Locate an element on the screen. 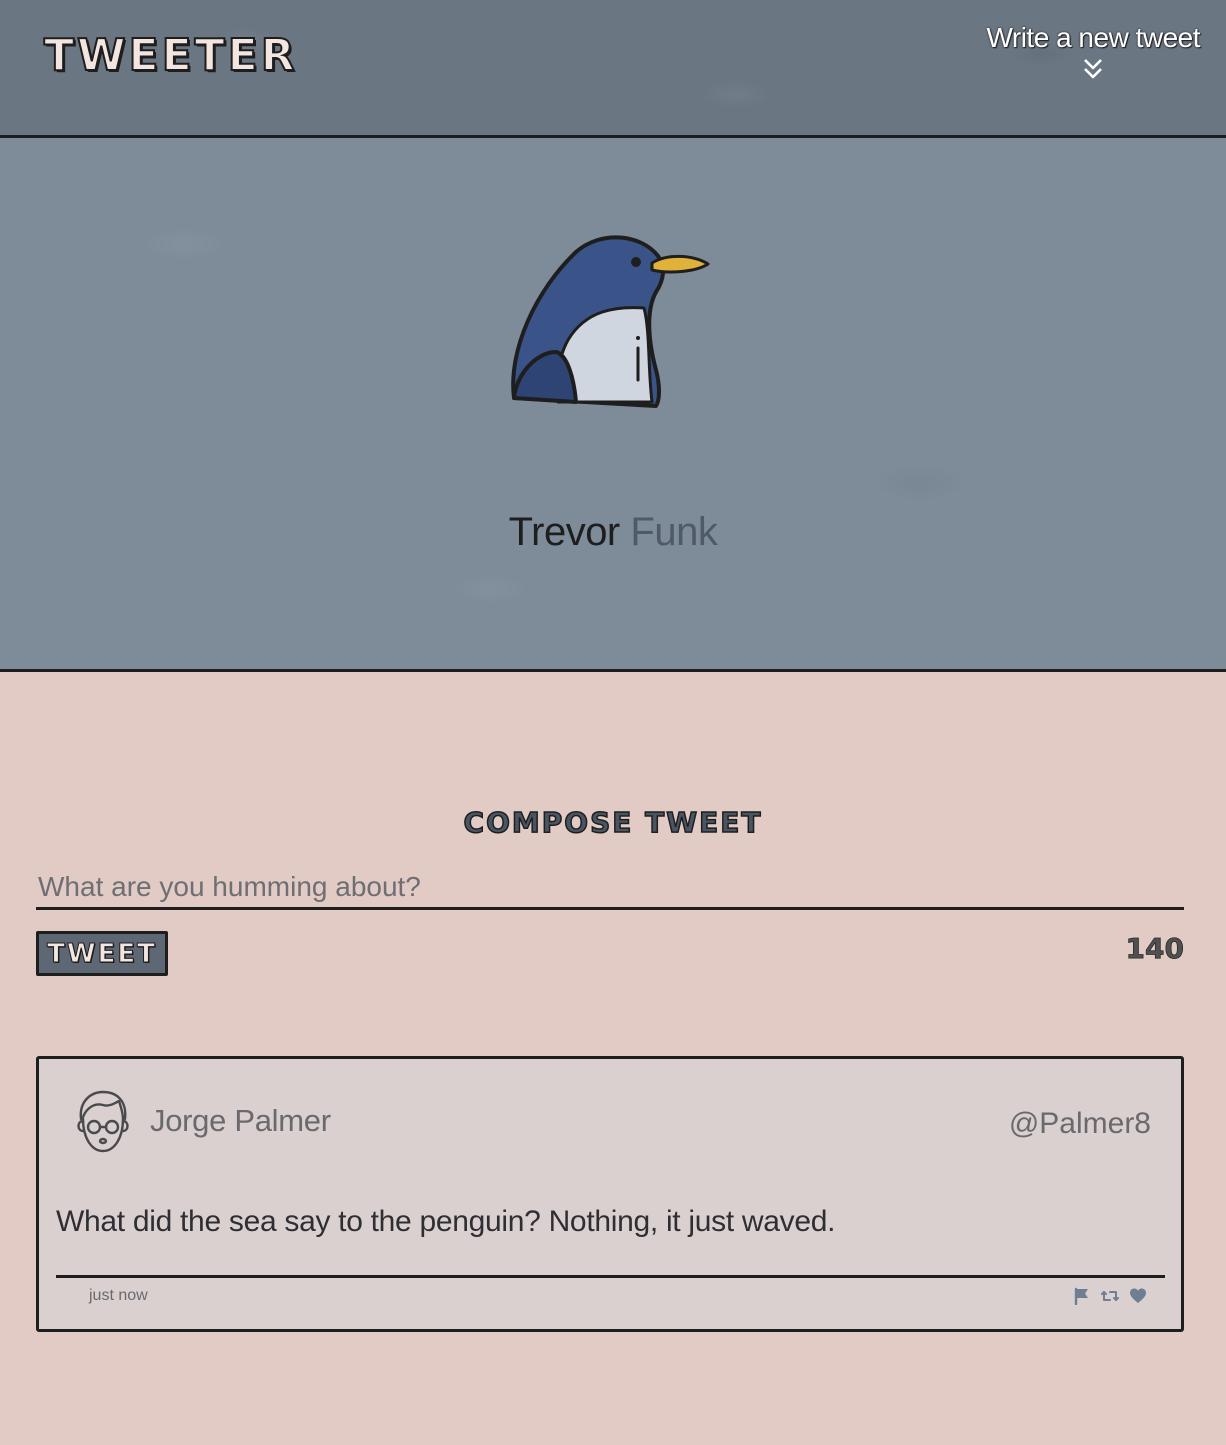 The width and height of the screenshot is (1226, 1445). write-new-tweet-toggle: Write a new tweet is located at coordinates (1093, 51).